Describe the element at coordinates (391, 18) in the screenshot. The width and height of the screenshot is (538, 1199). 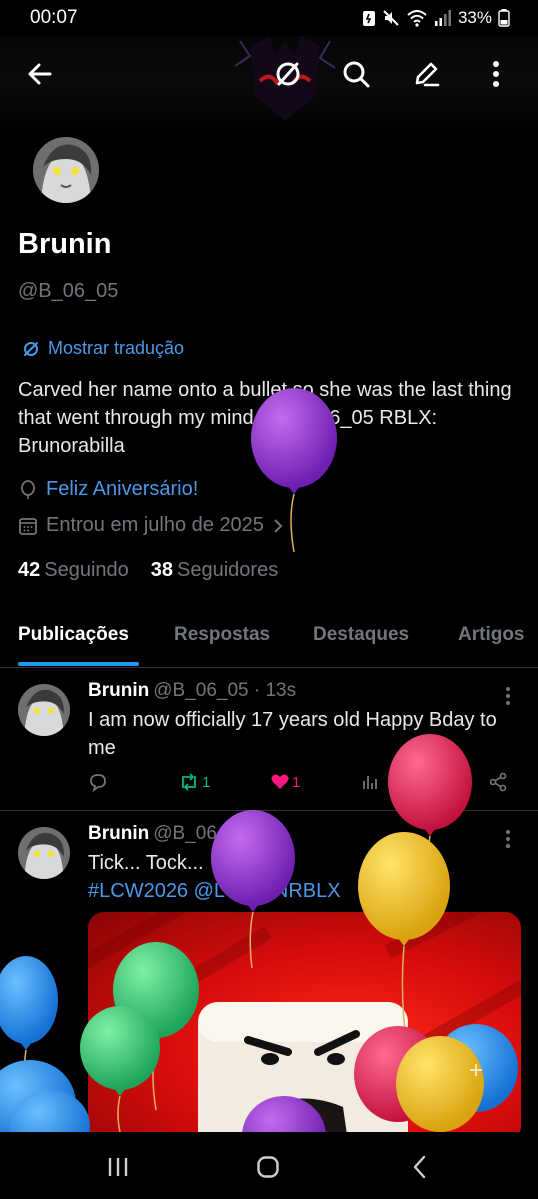
I see `mute-icon` at that location.